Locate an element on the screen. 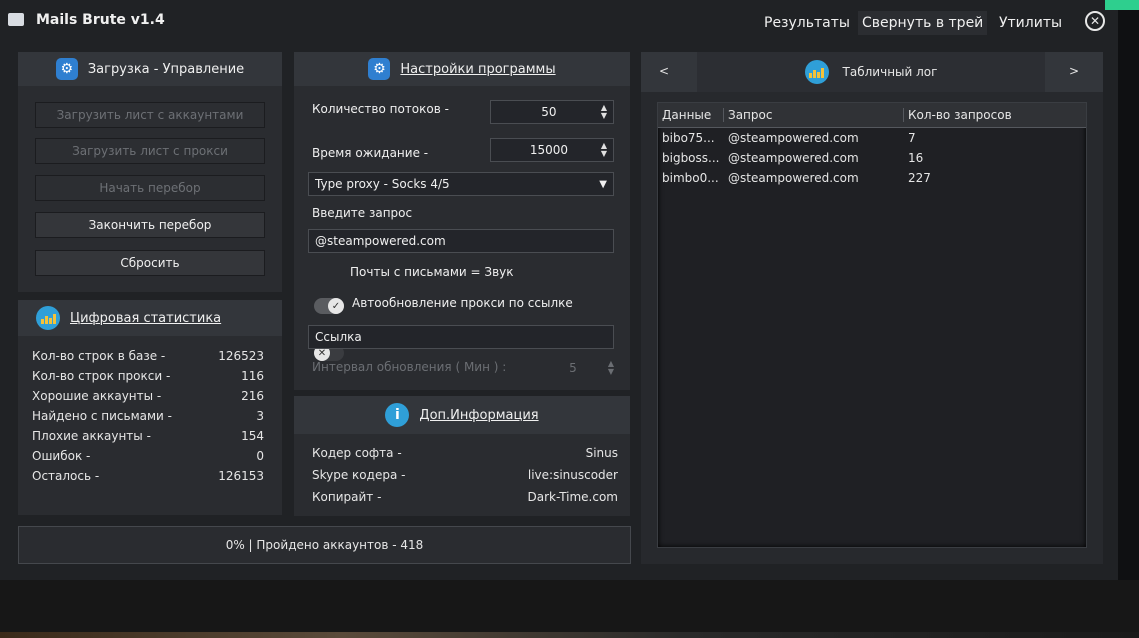 The width and height of the screenshot is (1139, 638). timeout-label: Время ожидание - is located at coordinates (370, 153).